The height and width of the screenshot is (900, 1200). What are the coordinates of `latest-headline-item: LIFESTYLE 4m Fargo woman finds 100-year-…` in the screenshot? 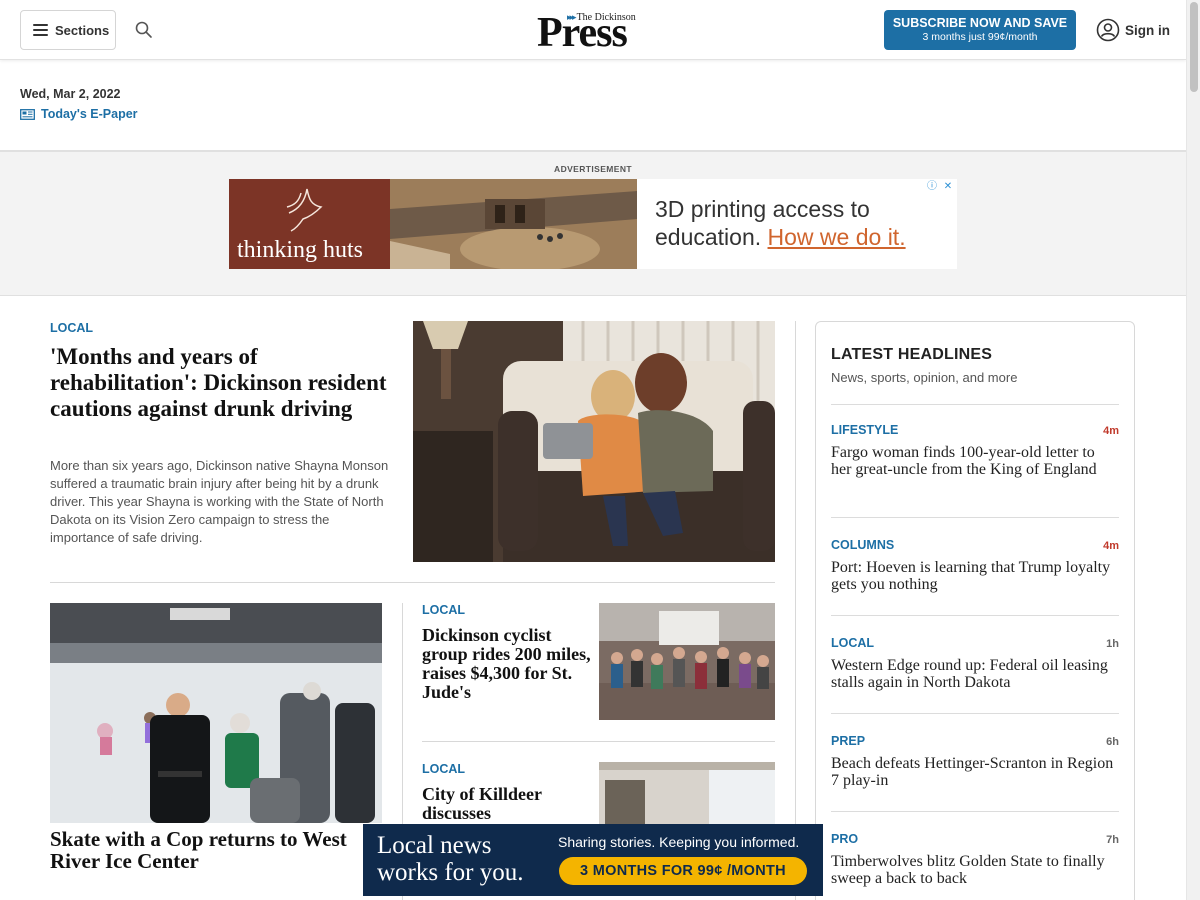 It's located at (975, 450).